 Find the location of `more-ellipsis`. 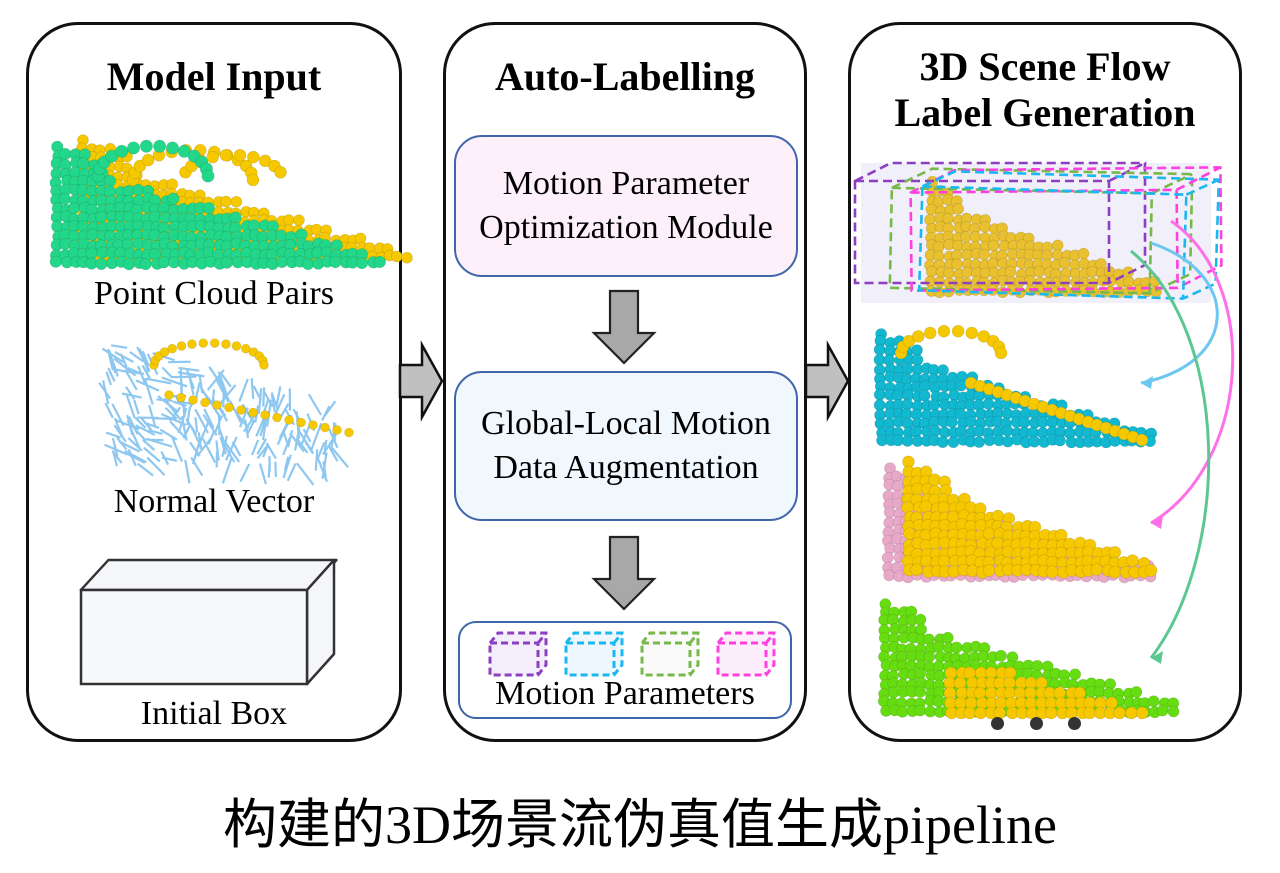

more-ellipsis is located at coordinates (1036, 723).